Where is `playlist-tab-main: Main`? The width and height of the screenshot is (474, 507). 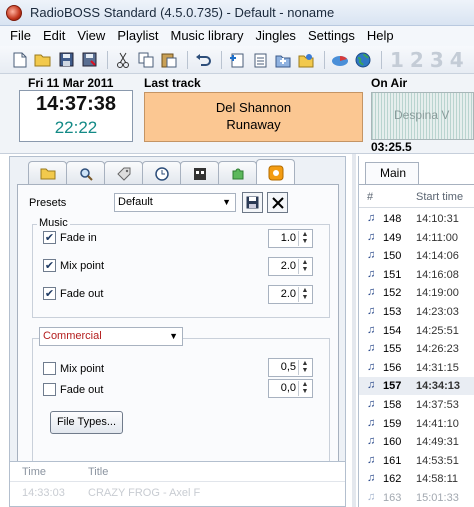 playlist-tab-main: Main is located at coordinates (392, 173).